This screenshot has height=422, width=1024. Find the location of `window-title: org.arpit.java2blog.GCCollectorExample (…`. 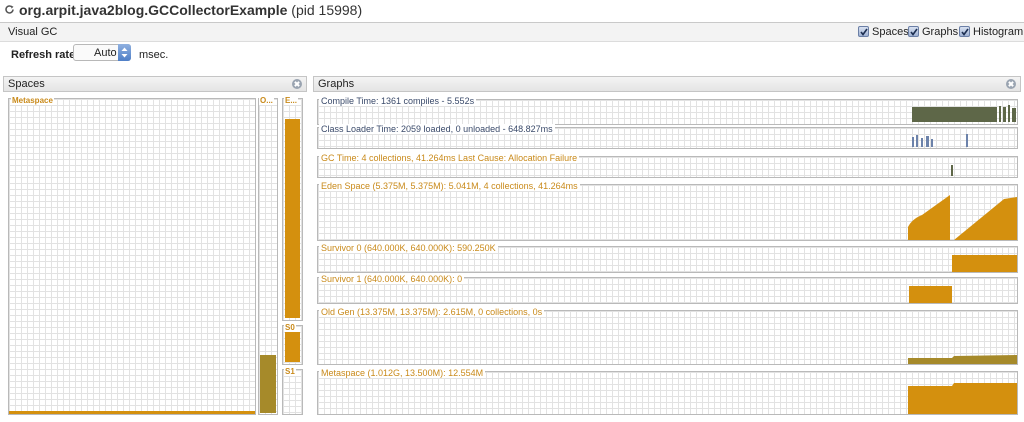

window-title: org.arpit.java2blog.GCCollectorExample (… is located at coordinates (190, 10).